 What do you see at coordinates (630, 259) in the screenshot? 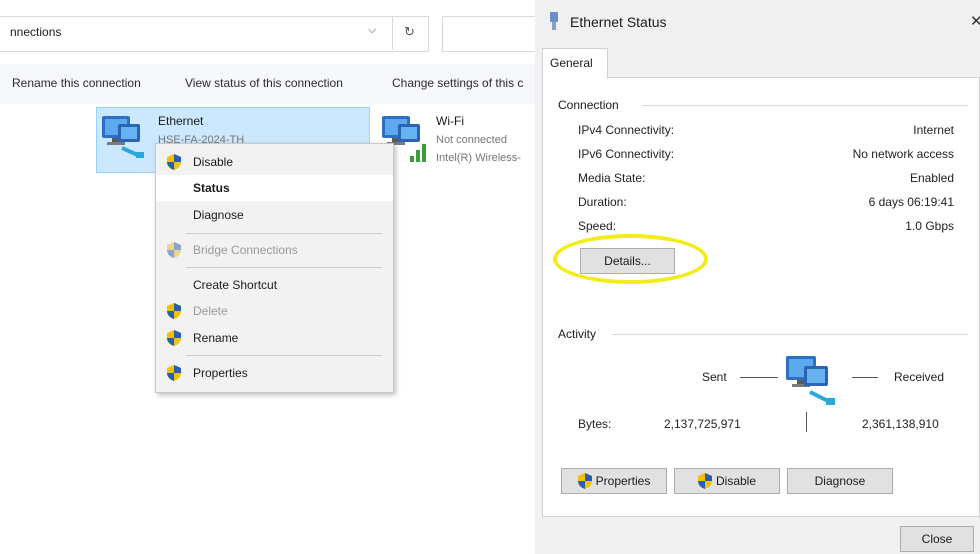
I see `highlight-annotation` at bounding box center [630, 259].